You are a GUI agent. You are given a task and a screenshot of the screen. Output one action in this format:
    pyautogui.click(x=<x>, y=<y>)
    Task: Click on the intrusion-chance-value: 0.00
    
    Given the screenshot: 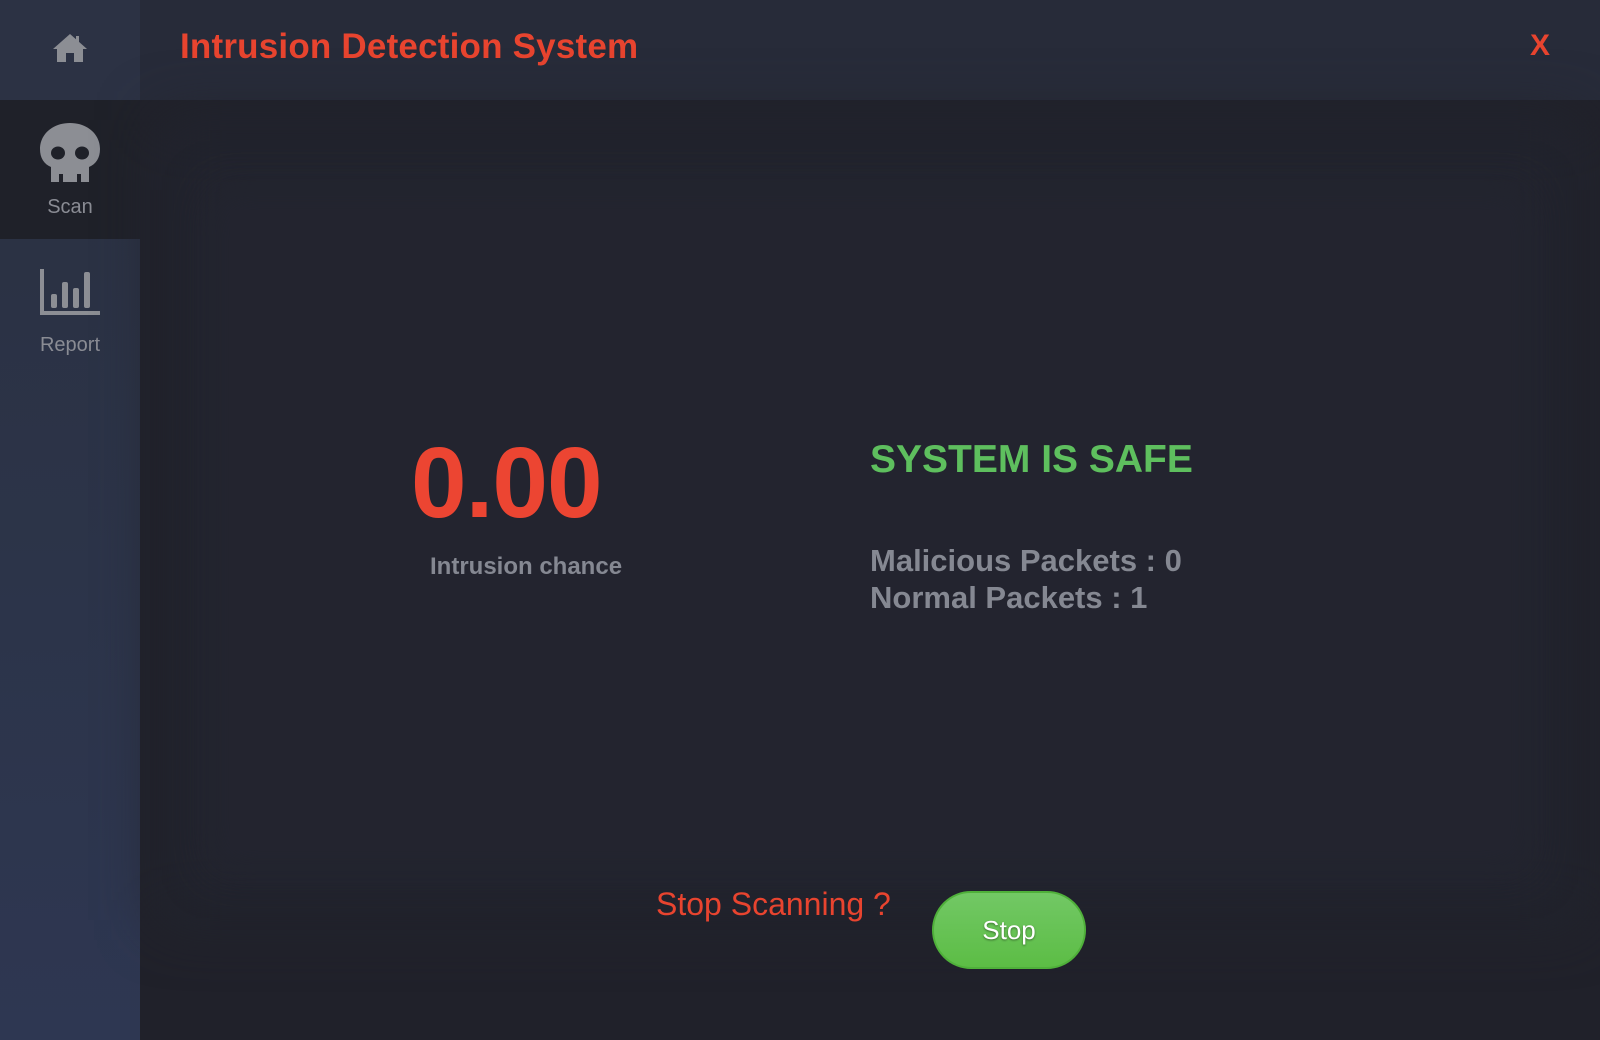 What is the action you would take?
    pyautogui.click(x=507, y=483)
    